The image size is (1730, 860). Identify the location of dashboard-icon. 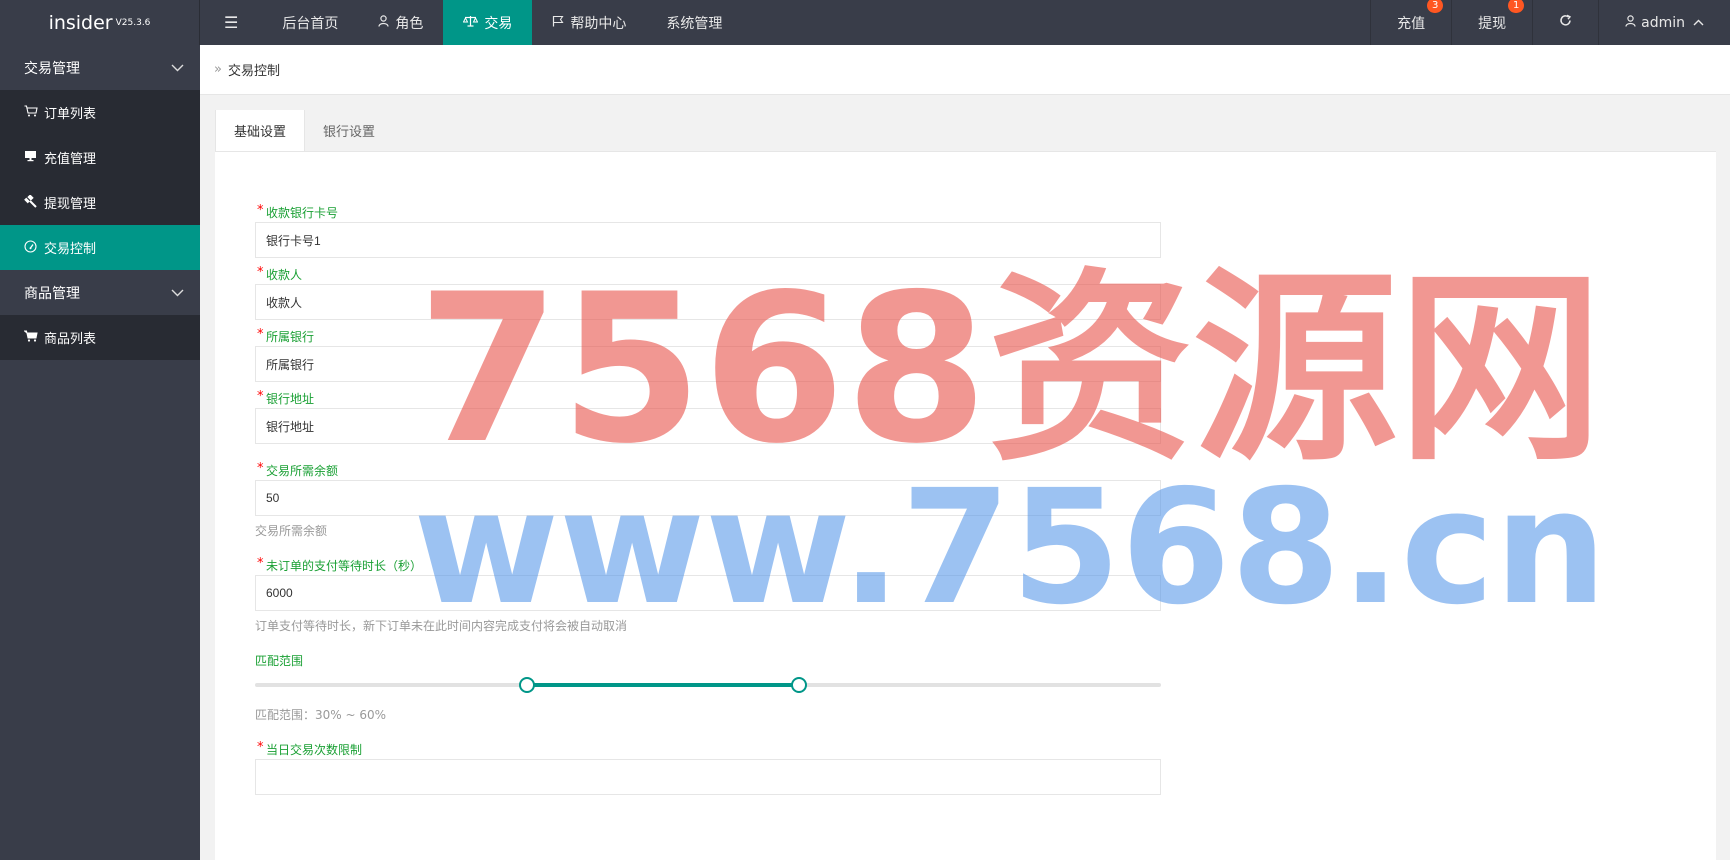
(33, 247).